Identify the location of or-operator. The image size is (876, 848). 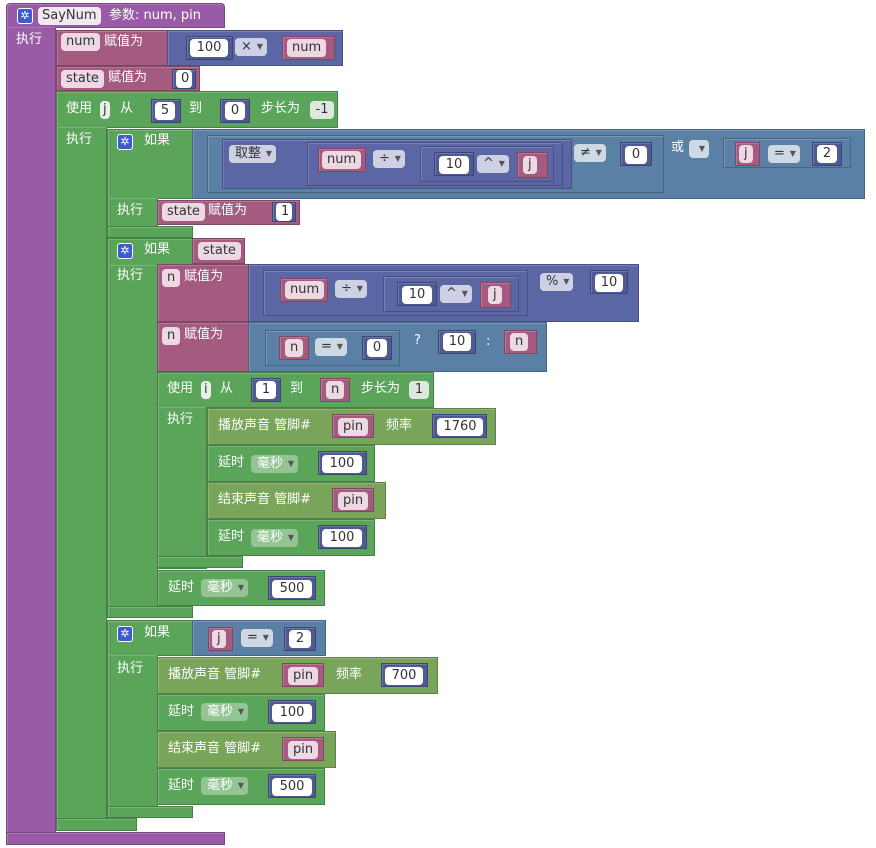
(699, 149).